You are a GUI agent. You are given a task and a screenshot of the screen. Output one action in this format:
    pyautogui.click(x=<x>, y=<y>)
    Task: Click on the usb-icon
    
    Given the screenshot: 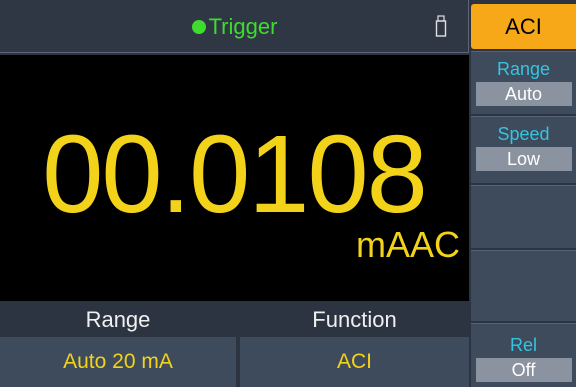 What is the action you would take?
    pyautogui.click(x=441, y=26)
    